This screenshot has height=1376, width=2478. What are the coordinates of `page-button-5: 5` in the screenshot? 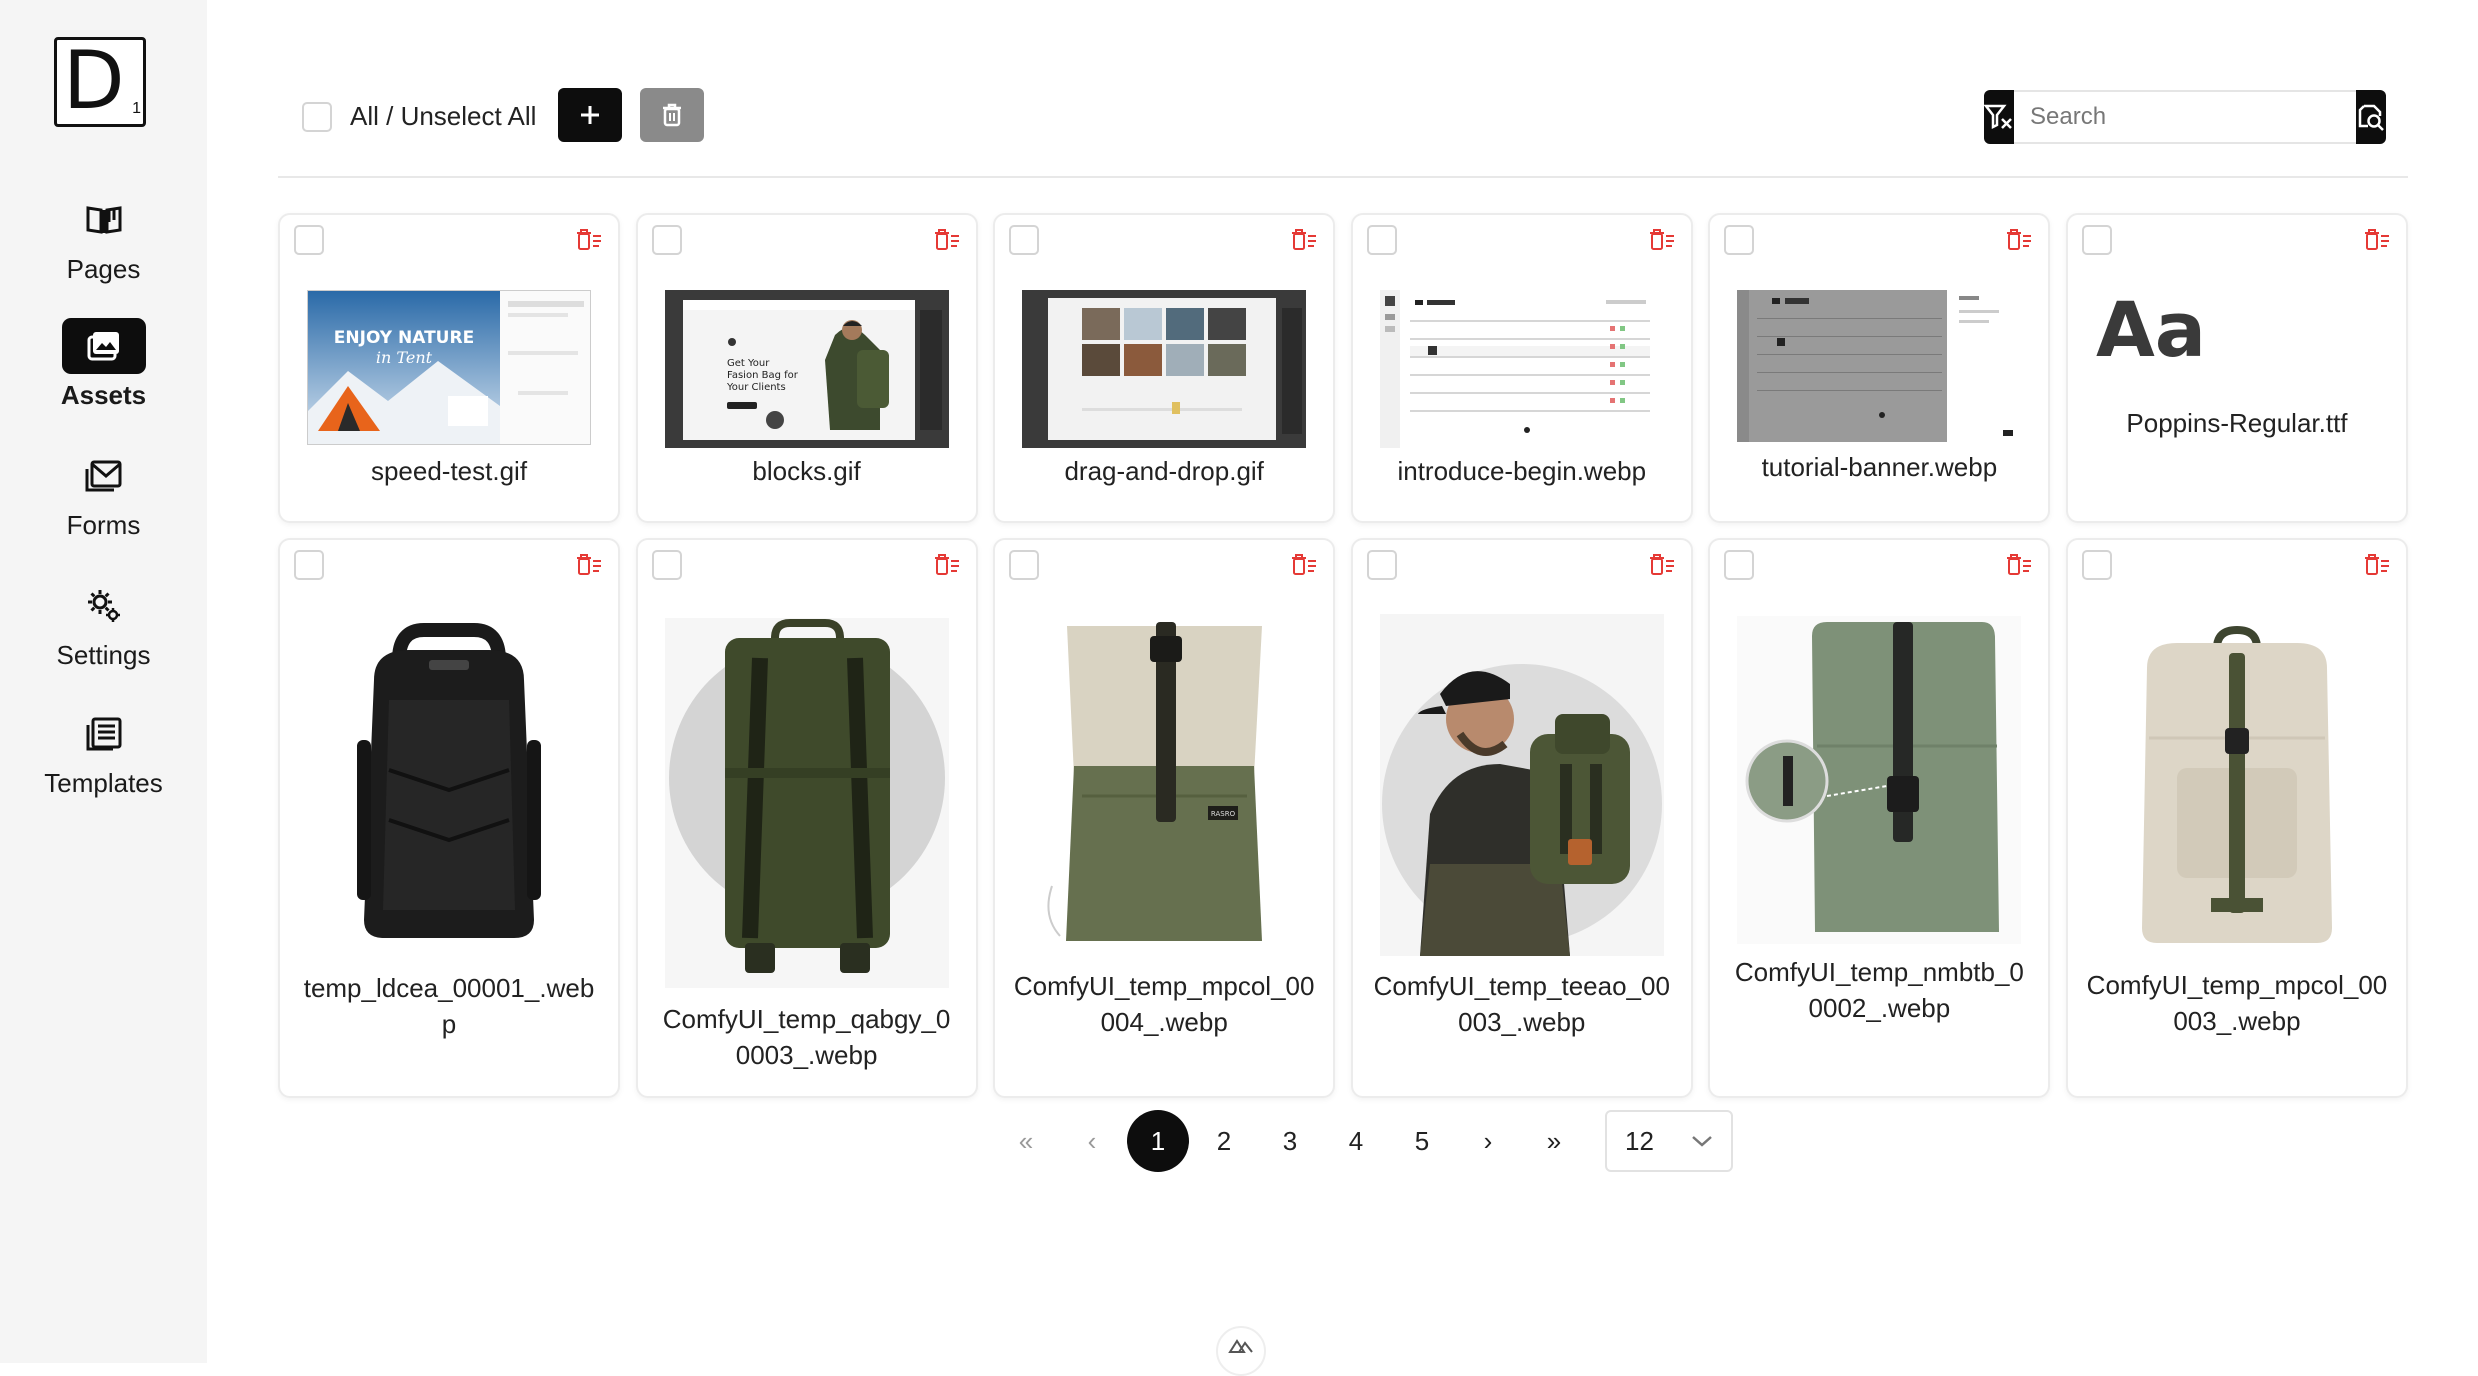 It's located at (1422, 1141).